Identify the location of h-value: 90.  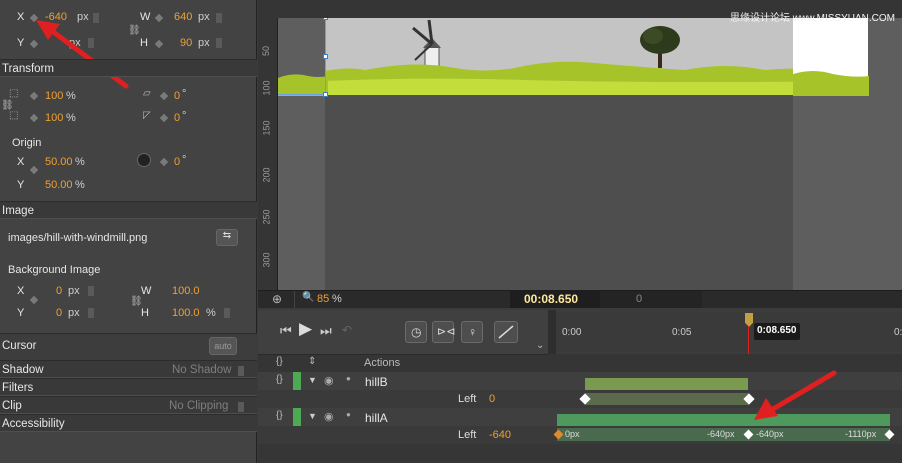
(186, 43).